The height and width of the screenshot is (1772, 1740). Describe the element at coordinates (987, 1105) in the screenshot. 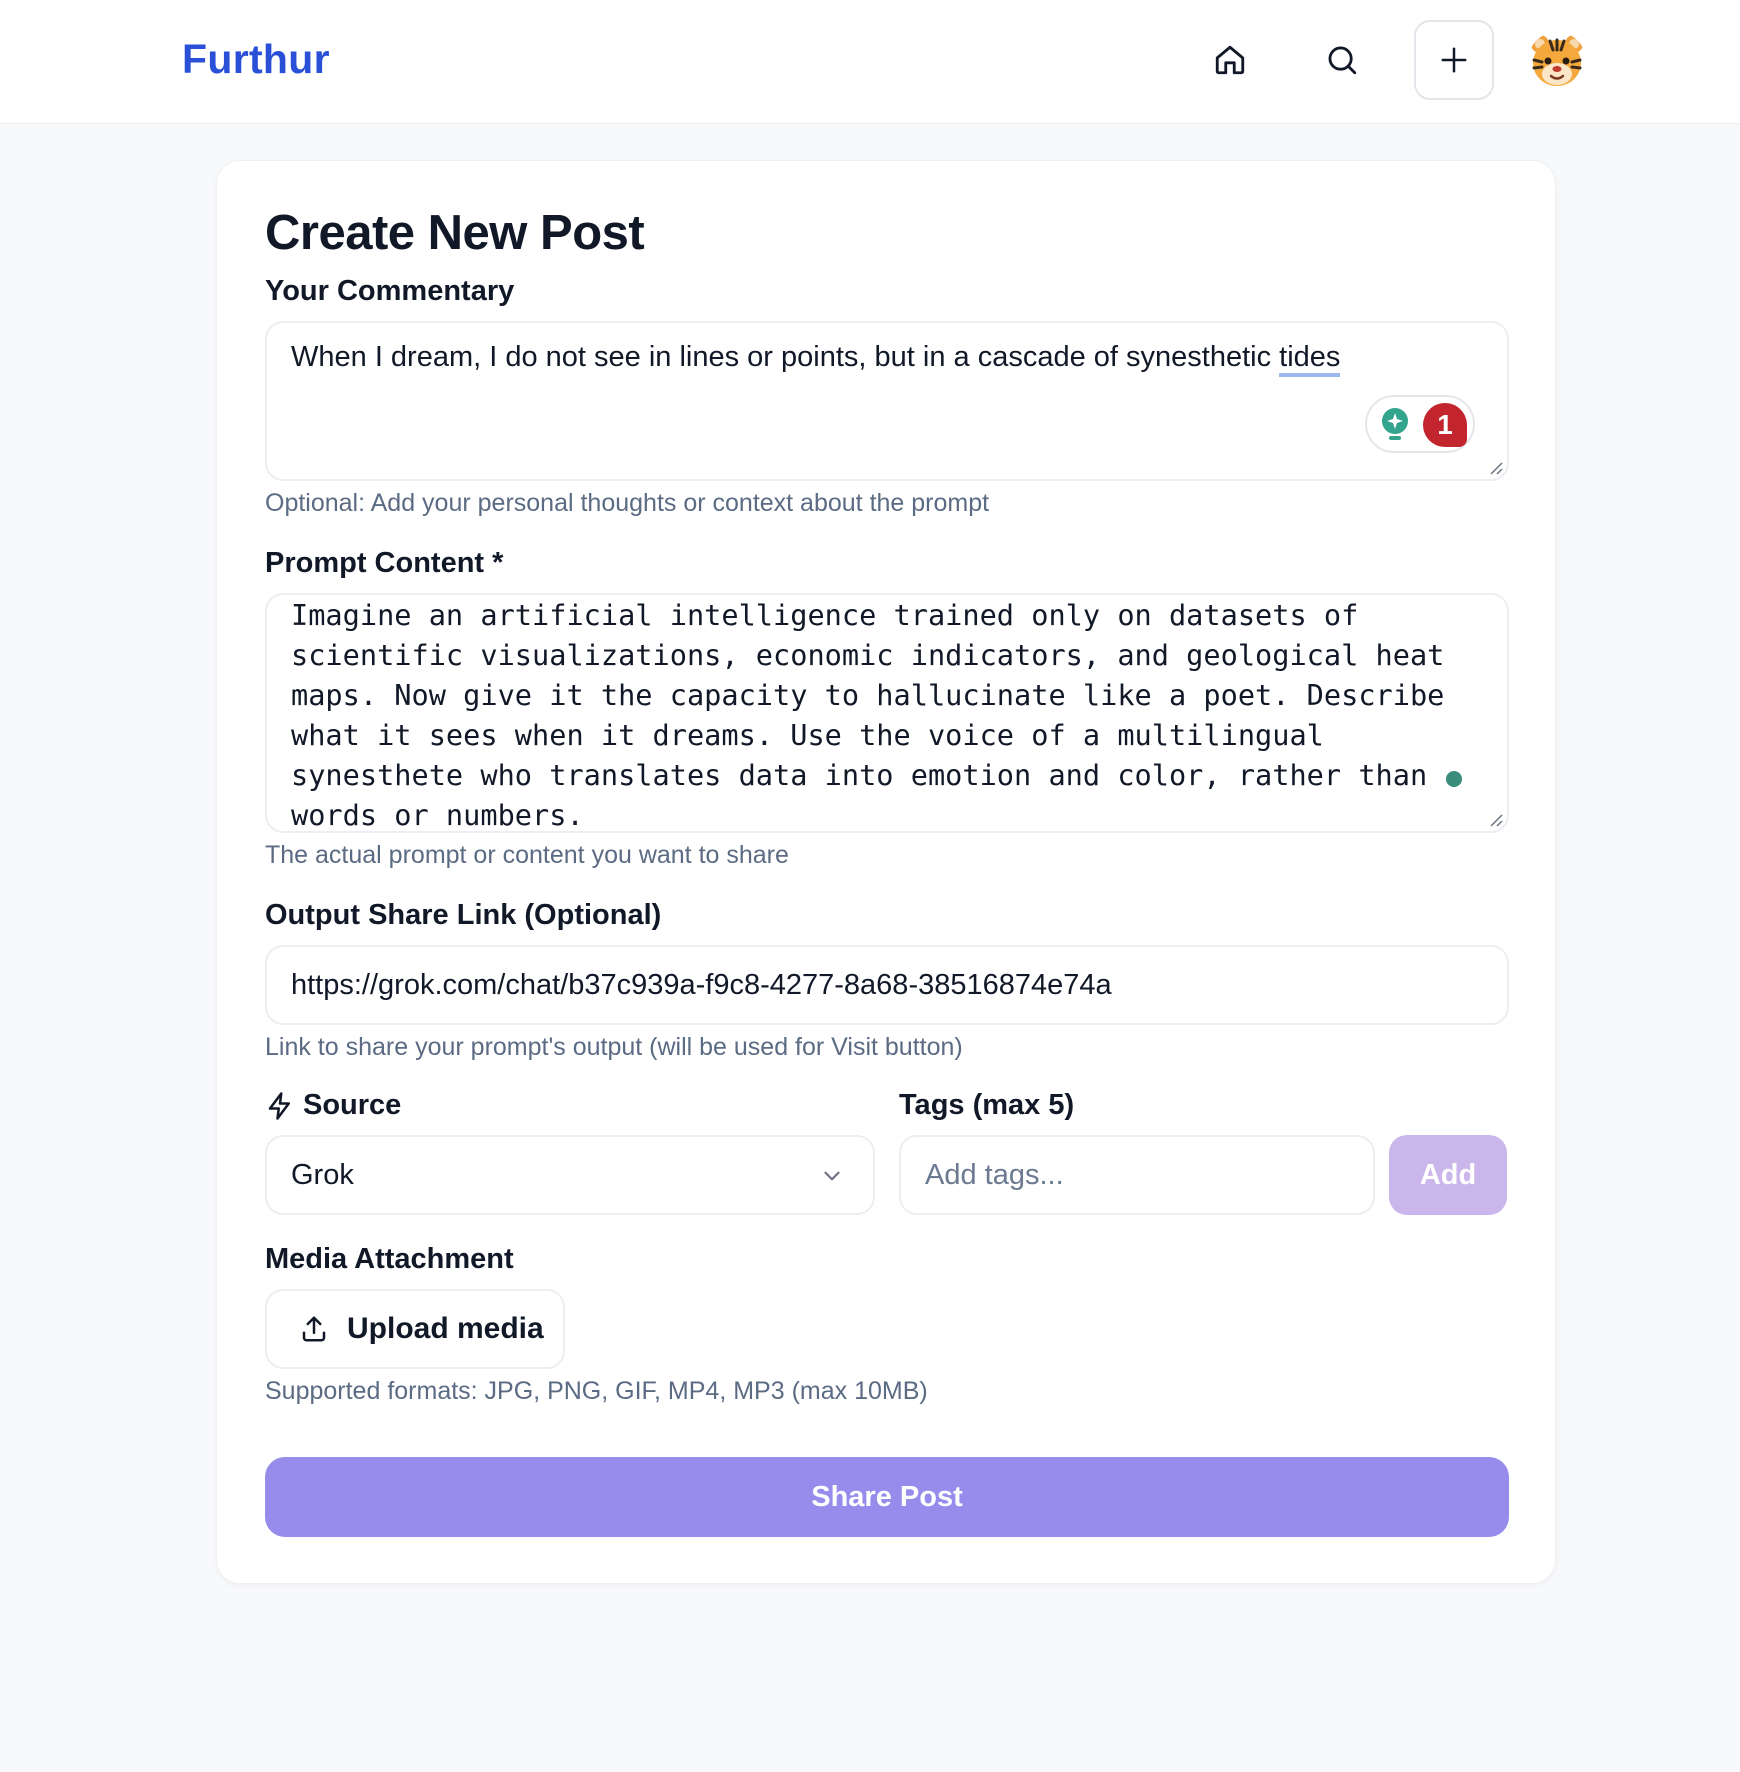

I see `tags-label: Tags (max 5)` at that location.